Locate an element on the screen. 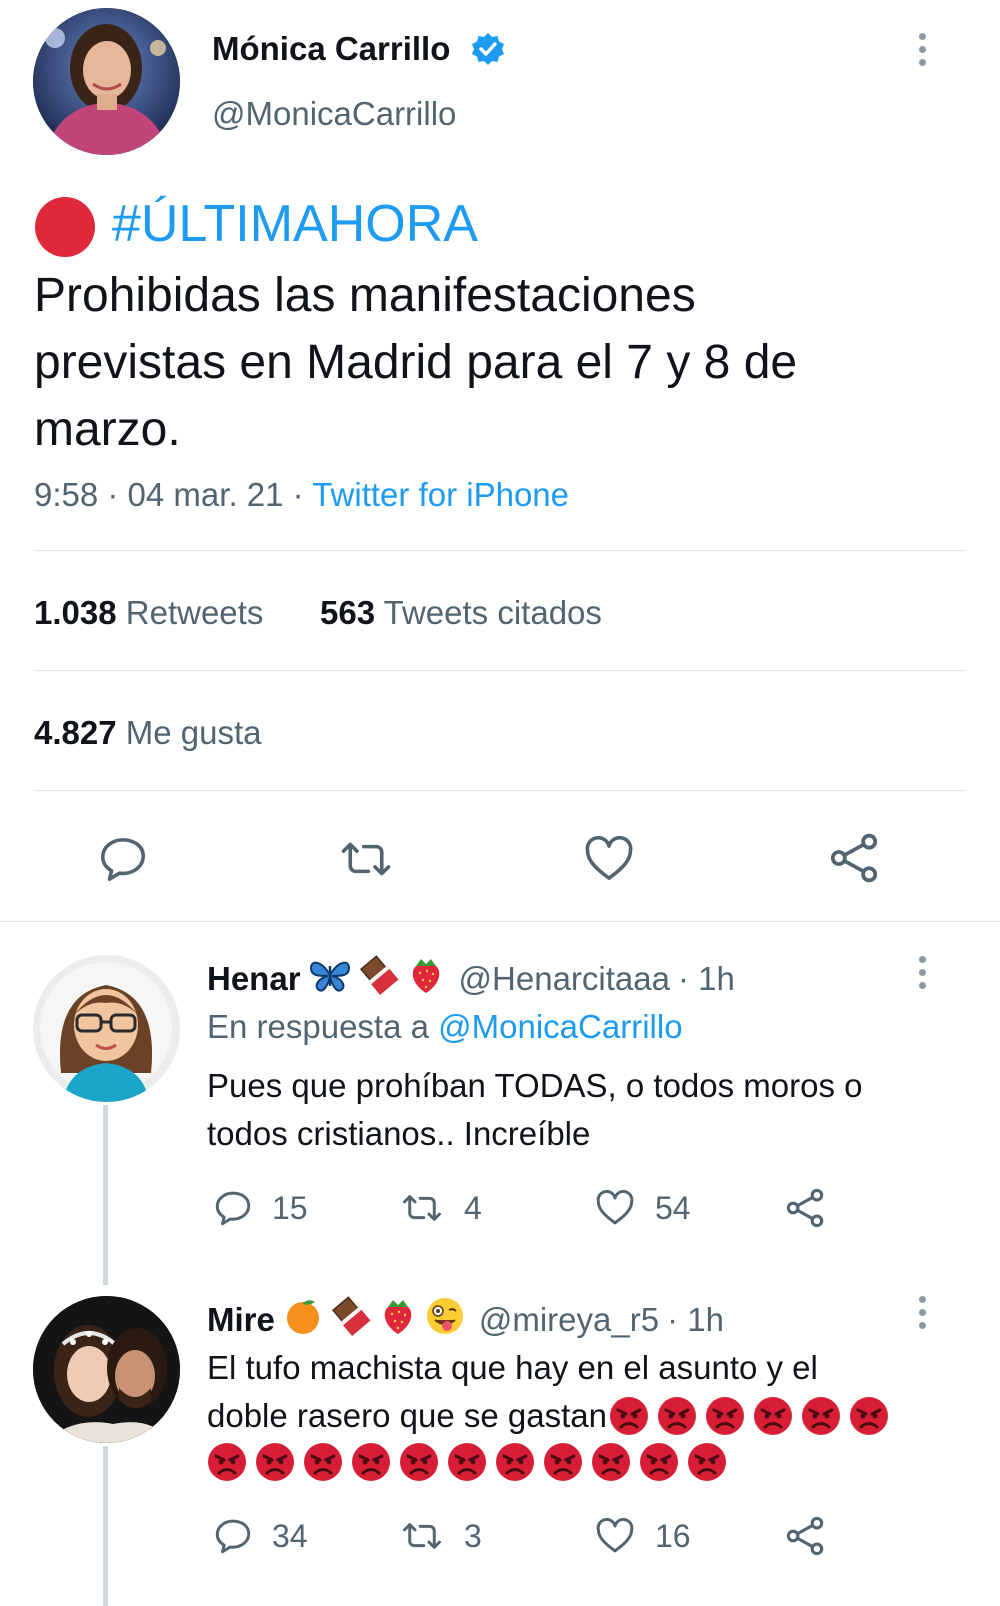  reply-header: Henar @Henarcitaaa · 1h is located at coordinates (471, 979).